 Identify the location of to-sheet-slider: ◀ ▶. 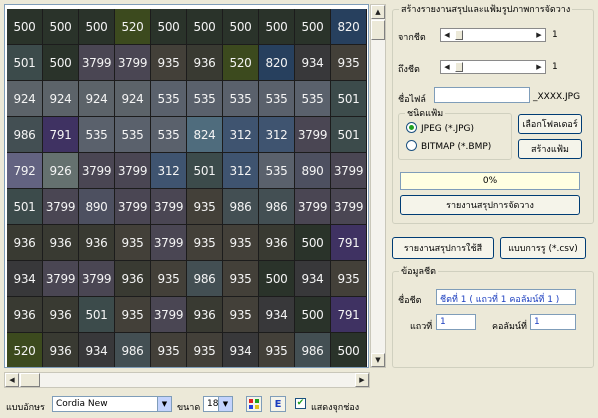
(493, 67).